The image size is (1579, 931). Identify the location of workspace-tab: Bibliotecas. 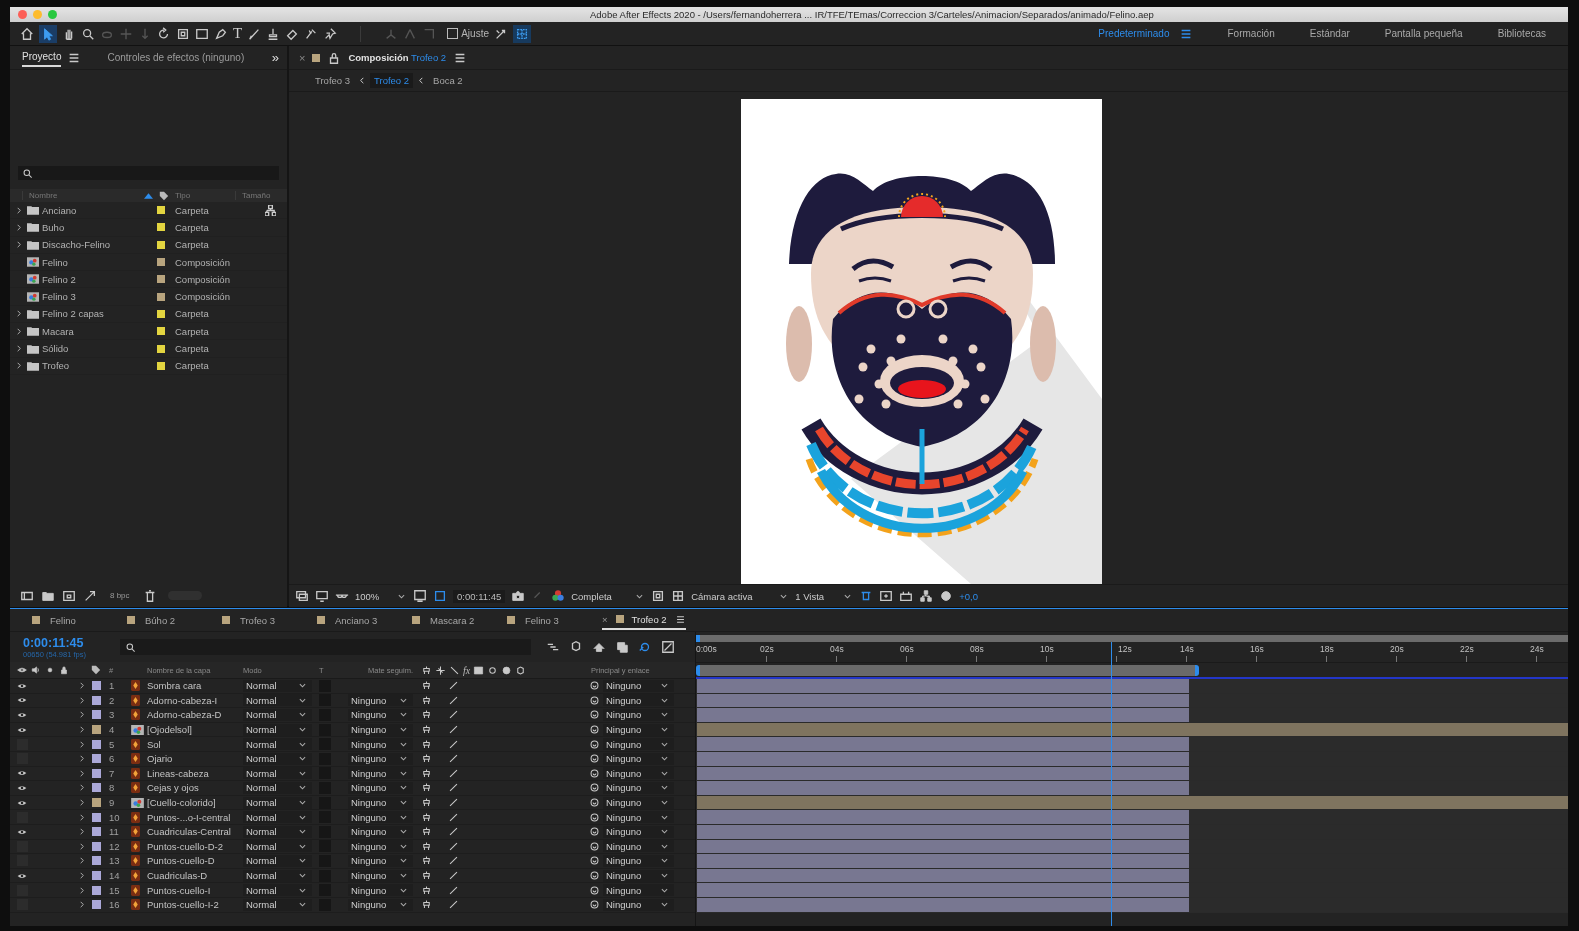
(1521, 33).